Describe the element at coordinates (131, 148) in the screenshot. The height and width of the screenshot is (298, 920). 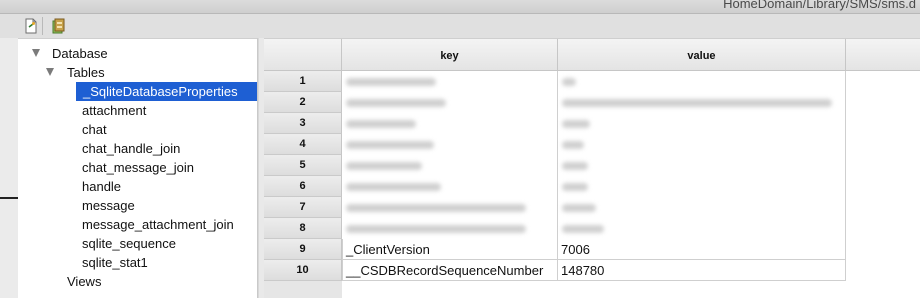
I see `tree-item-label: chat_handle_join` at that location.